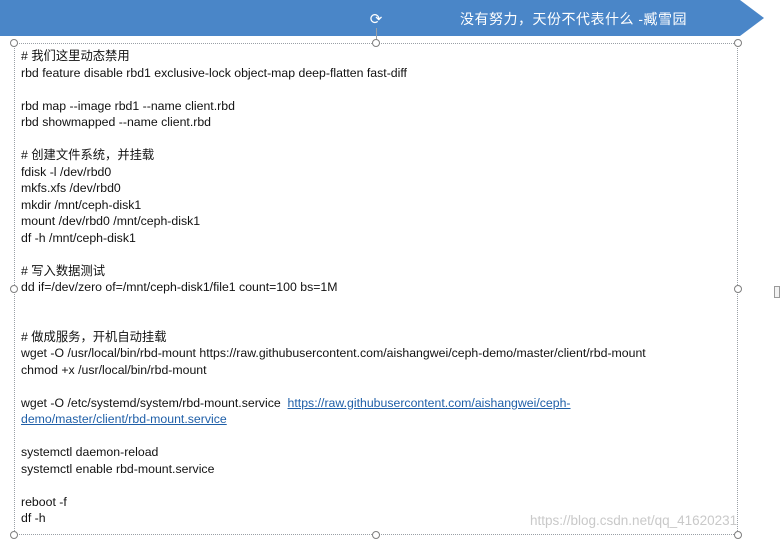 The width and height of the screenshot is (780, 540). What do you see at coordinates (738, 43) in the screenshot?
I see `resize-handle-top-right` at bounding box center [738, 43].